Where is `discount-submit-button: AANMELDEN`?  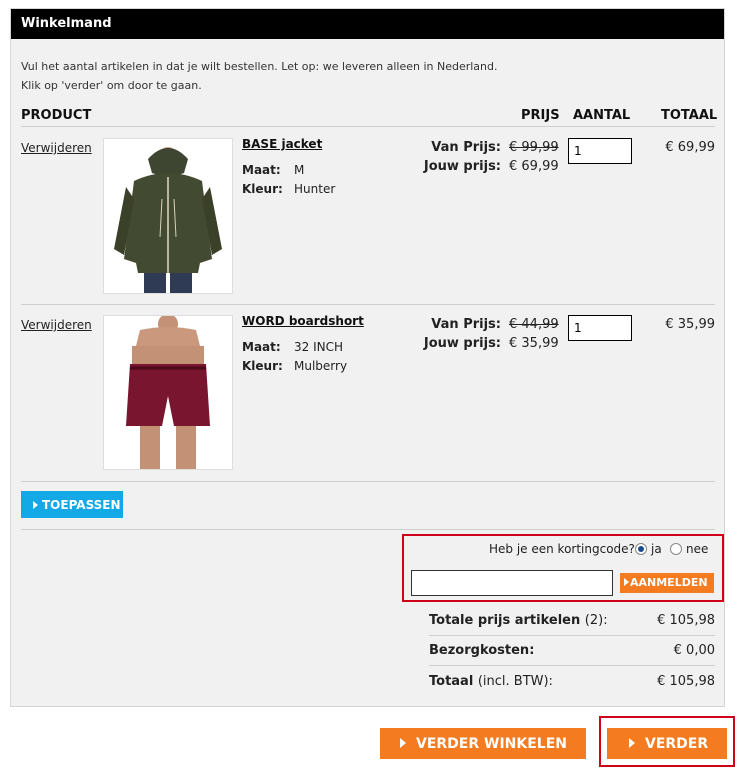 discount-submit-button: AANMELDEN is located at coordinates (667, 583).